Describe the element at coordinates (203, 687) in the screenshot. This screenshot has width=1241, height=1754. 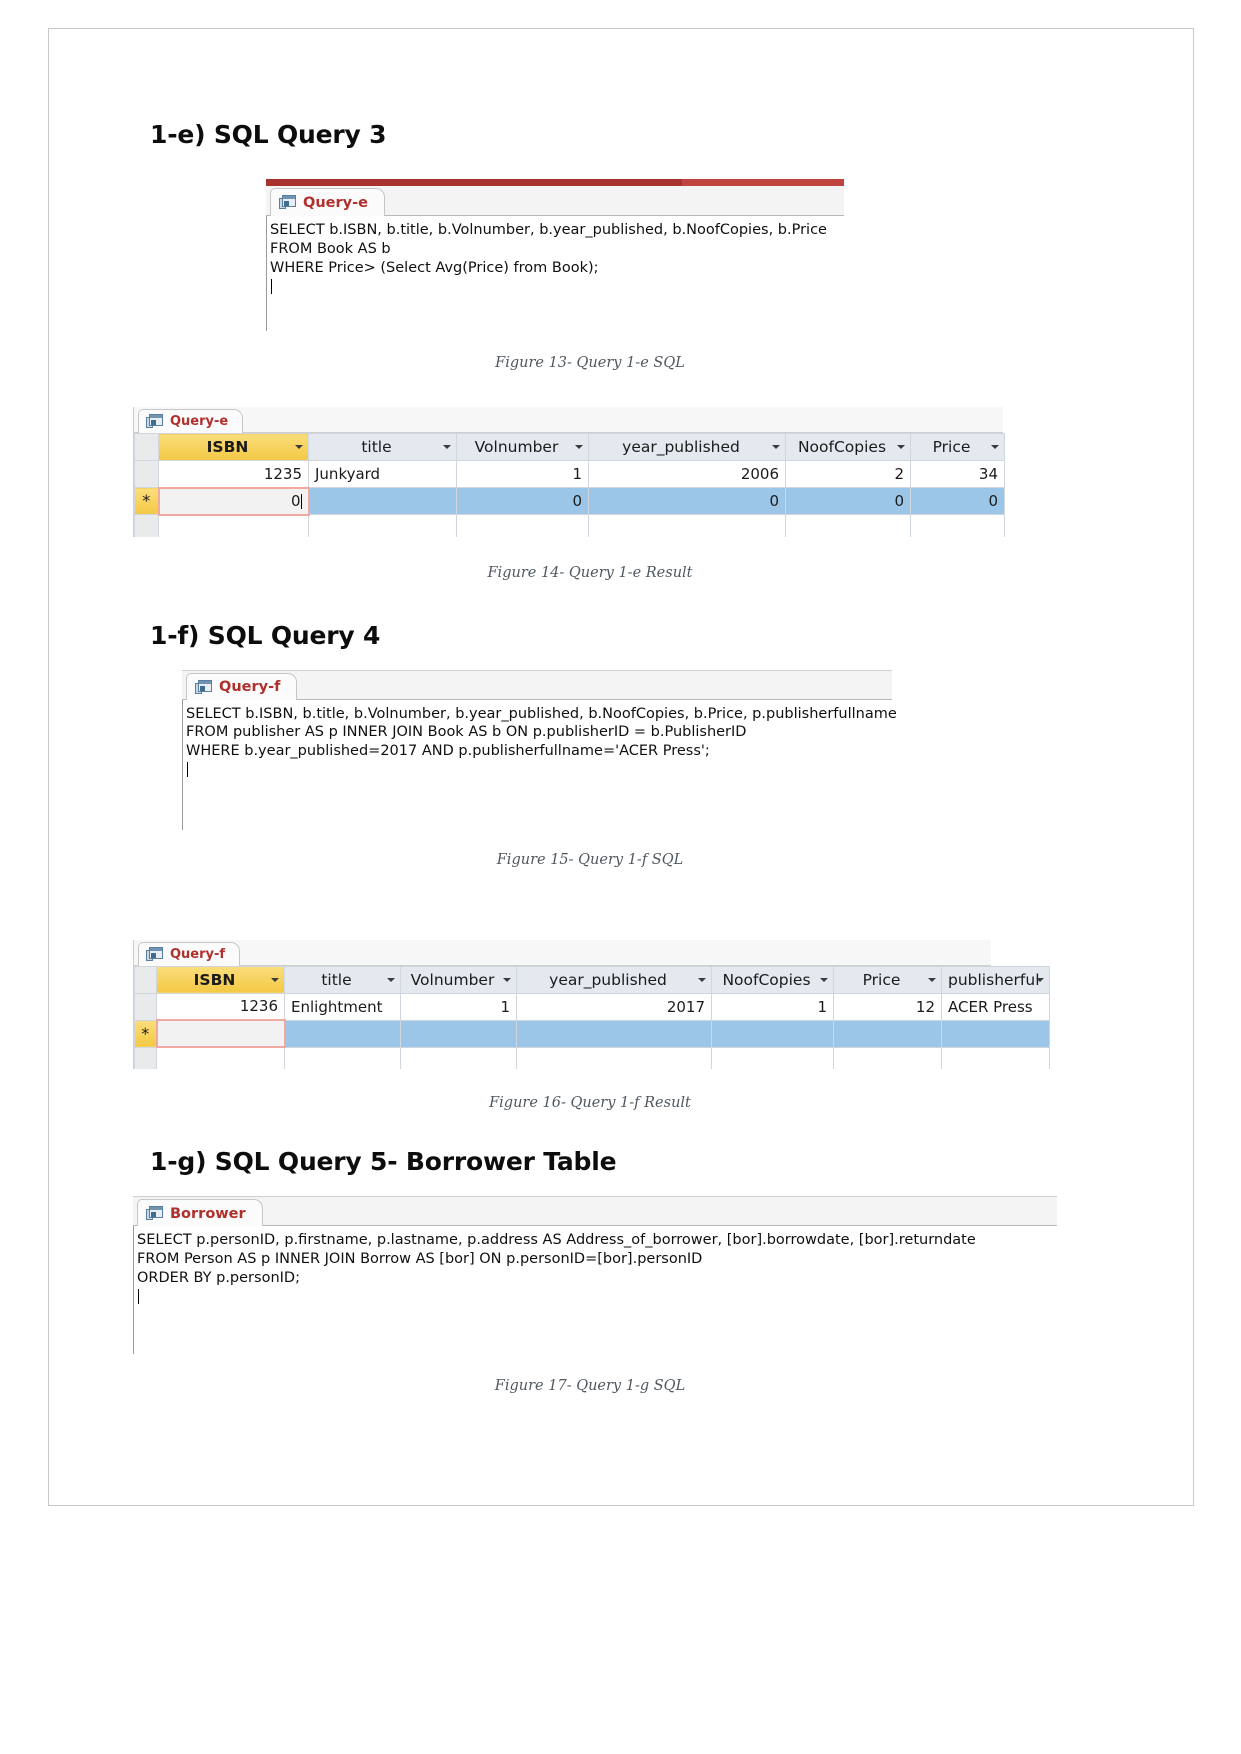
I see `query-design-icon` at that location.